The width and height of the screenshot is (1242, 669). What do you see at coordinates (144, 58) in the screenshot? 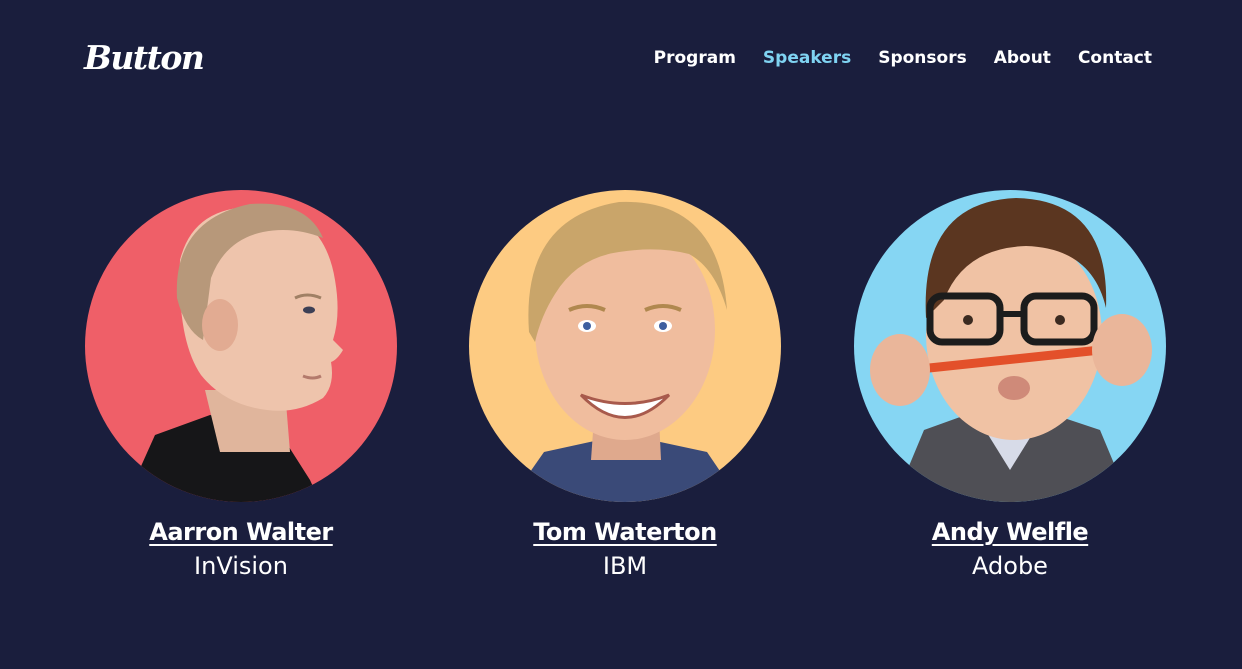
I see `site-logo: Button` at bounding box center [144, 58].